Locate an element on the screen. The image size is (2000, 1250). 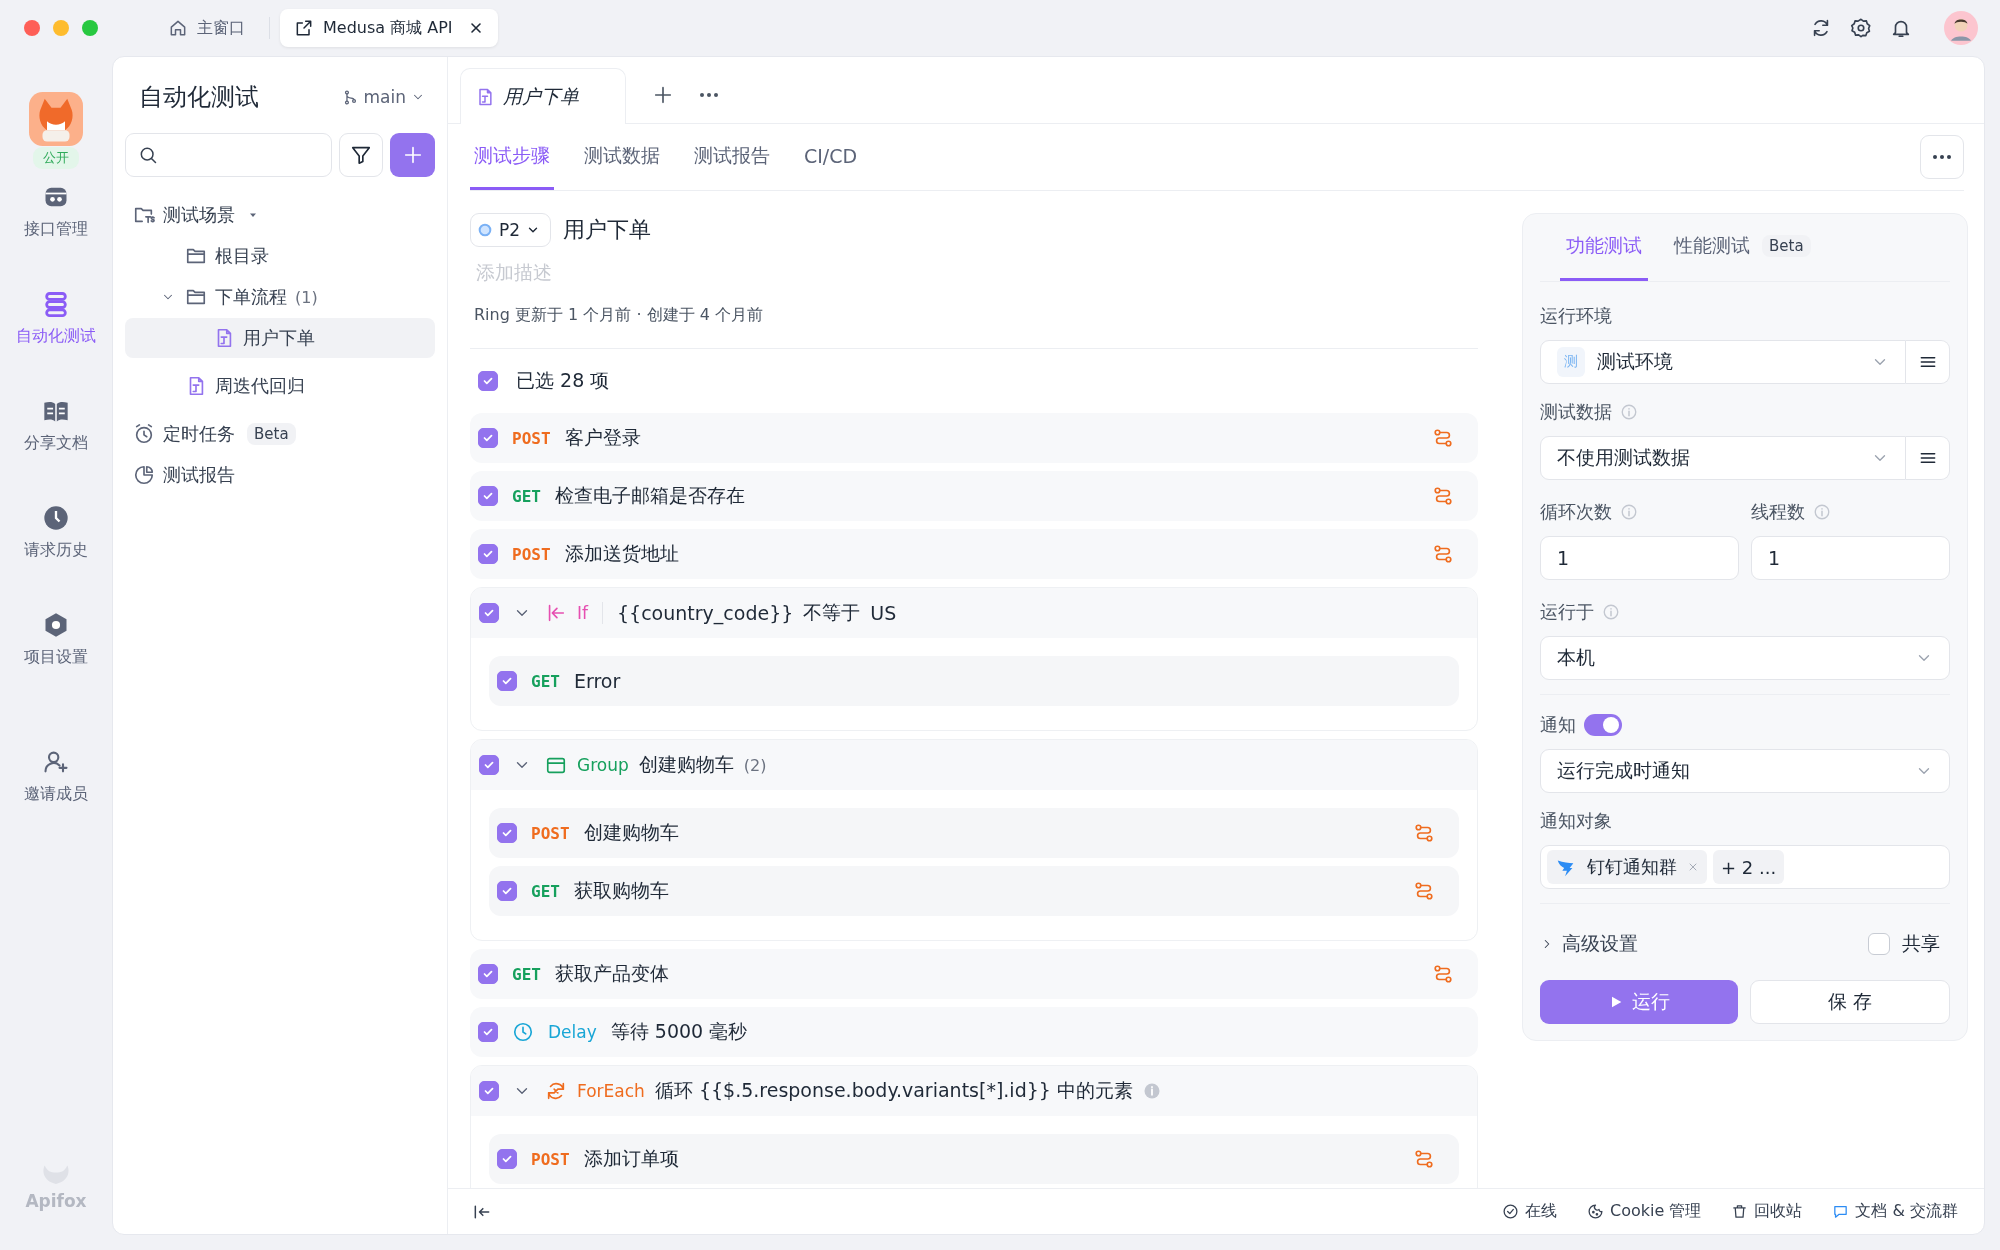
step-row: GET 检查电子邮箱是否存在 is located at coordinates (974, 496).